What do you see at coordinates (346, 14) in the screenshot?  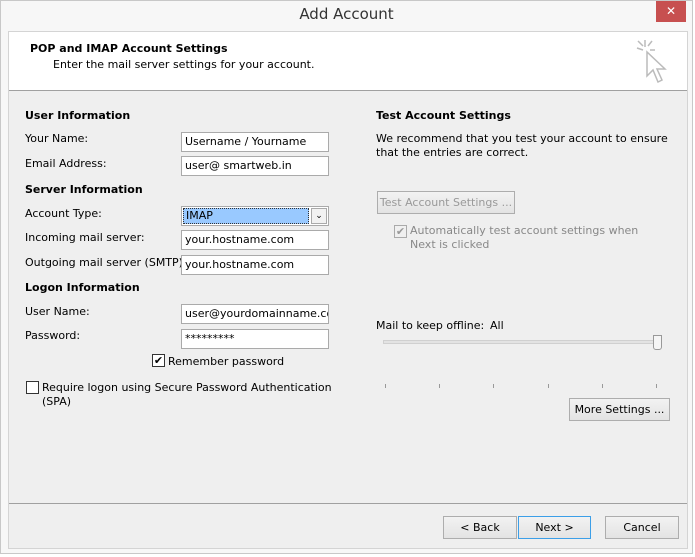 I see `window-title: Add Account` at bounding box center [346, 14].